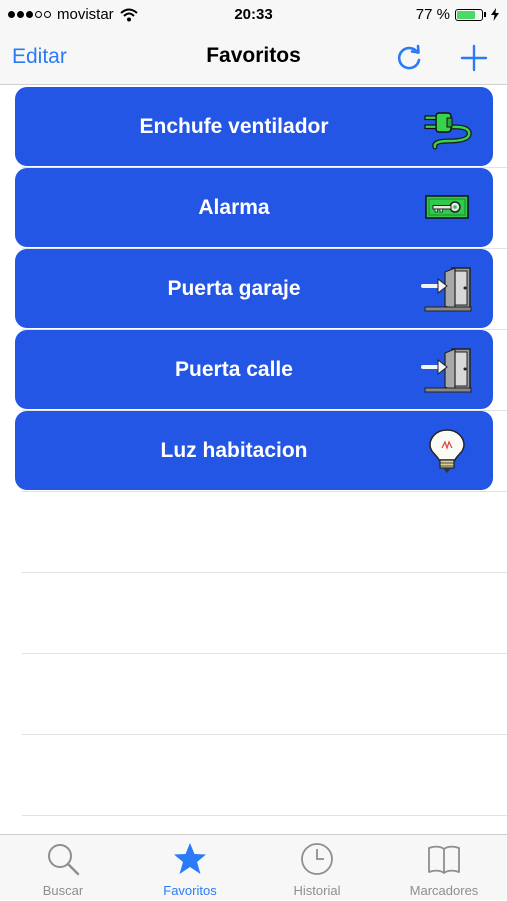 This screenshot has width=507, height=901. Describe the element at coordinates (234, 288) in the screenshot. I see `favorite-label: Puerta garaje` at that location.